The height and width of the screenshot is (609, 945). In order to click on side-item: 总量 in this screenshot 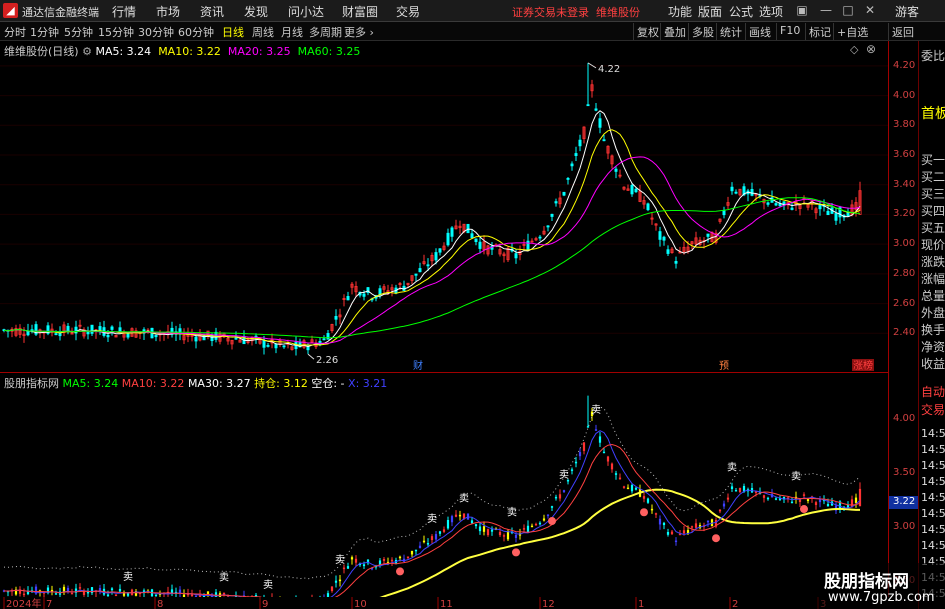, I will do `click(933, 295)`.